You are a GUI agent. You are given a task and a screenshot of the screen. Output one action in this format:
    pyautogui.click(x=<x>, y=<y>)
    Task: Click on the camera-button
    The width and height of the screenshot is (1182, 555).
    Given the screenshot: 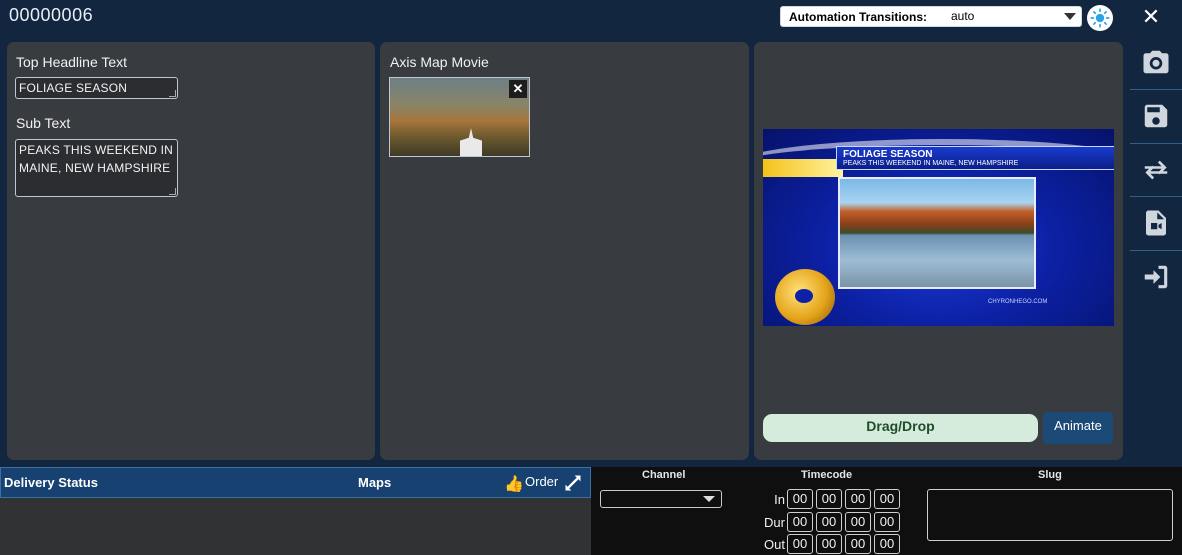 What is the action you would take?
    pyautogui.click(x=1156, y=62)
    